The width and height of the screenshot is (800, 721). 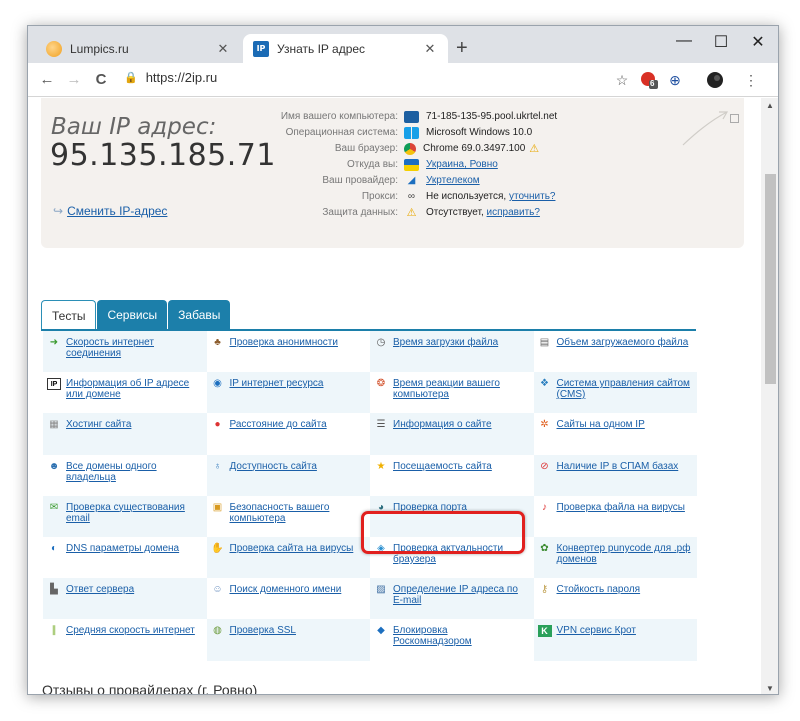 What do you see at coordinates (770, 279) in the screenshot?
I see `scrollbar-thumb` at bounding box center [770, 279].